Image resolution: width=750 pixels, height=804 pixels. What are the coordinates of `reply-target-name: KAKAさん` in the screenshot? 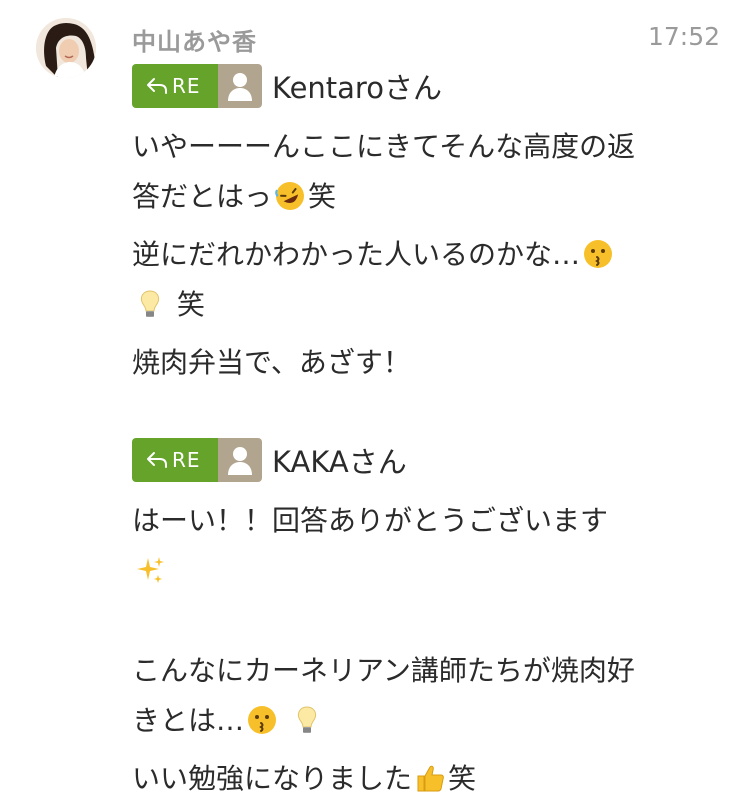 It's located at (339, 460).